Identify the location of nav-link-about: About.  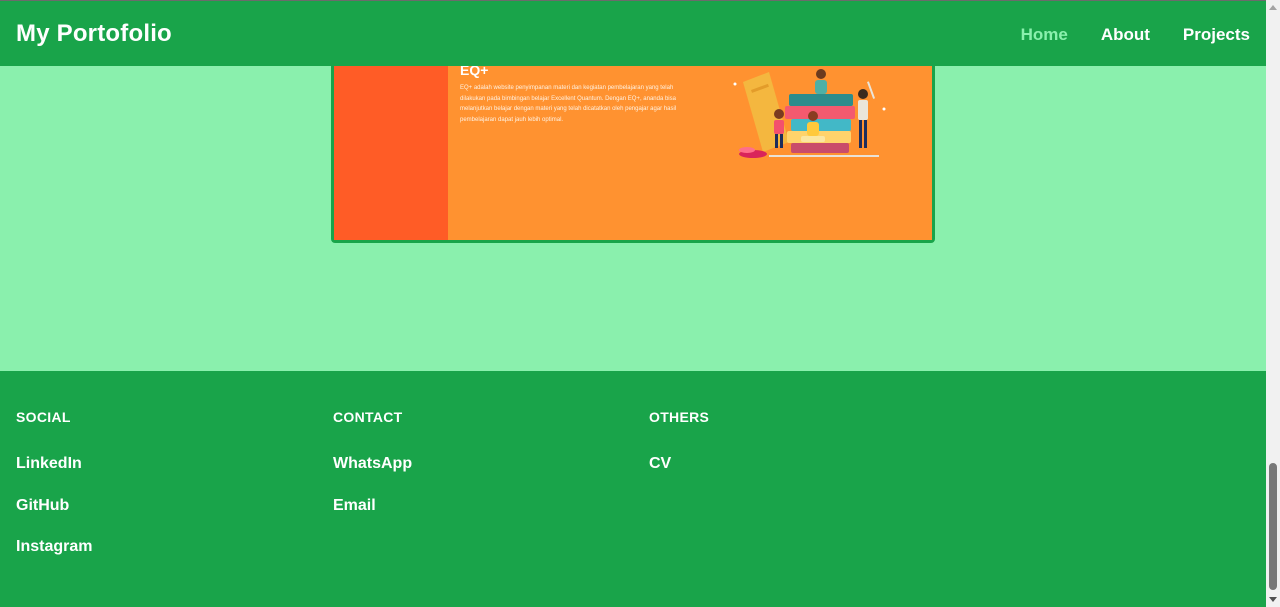
(1125, 35).